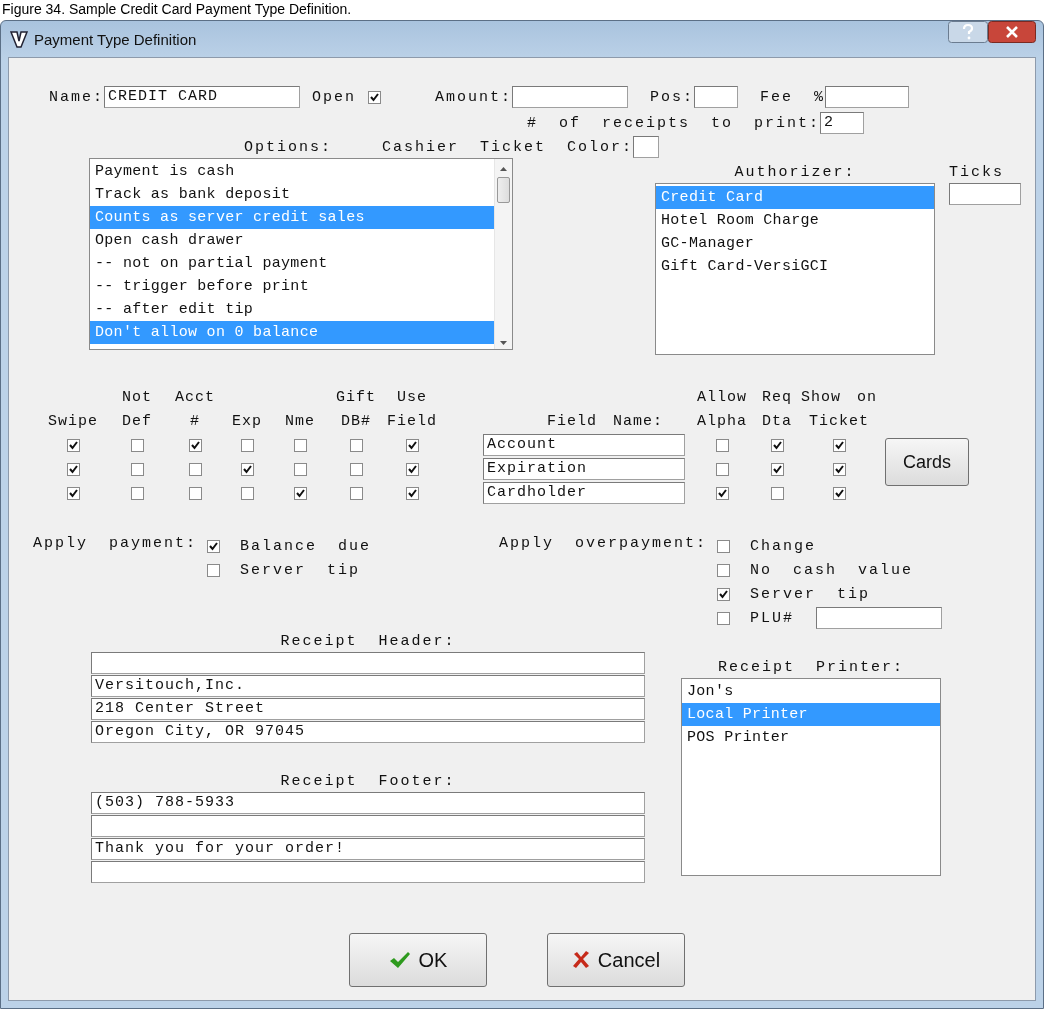 This screenshot has height=1009, width=1044. Describe the element at coordinates (412, 421) in the screenshot. I see `column-header: Field` at that location.